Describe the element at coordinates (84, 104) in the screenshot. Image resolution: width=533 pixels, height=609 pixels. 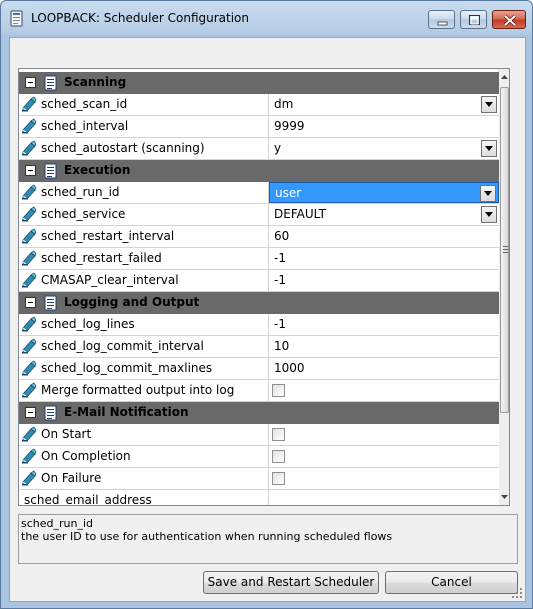
I see `property-name: sched_scan_id` at that location.